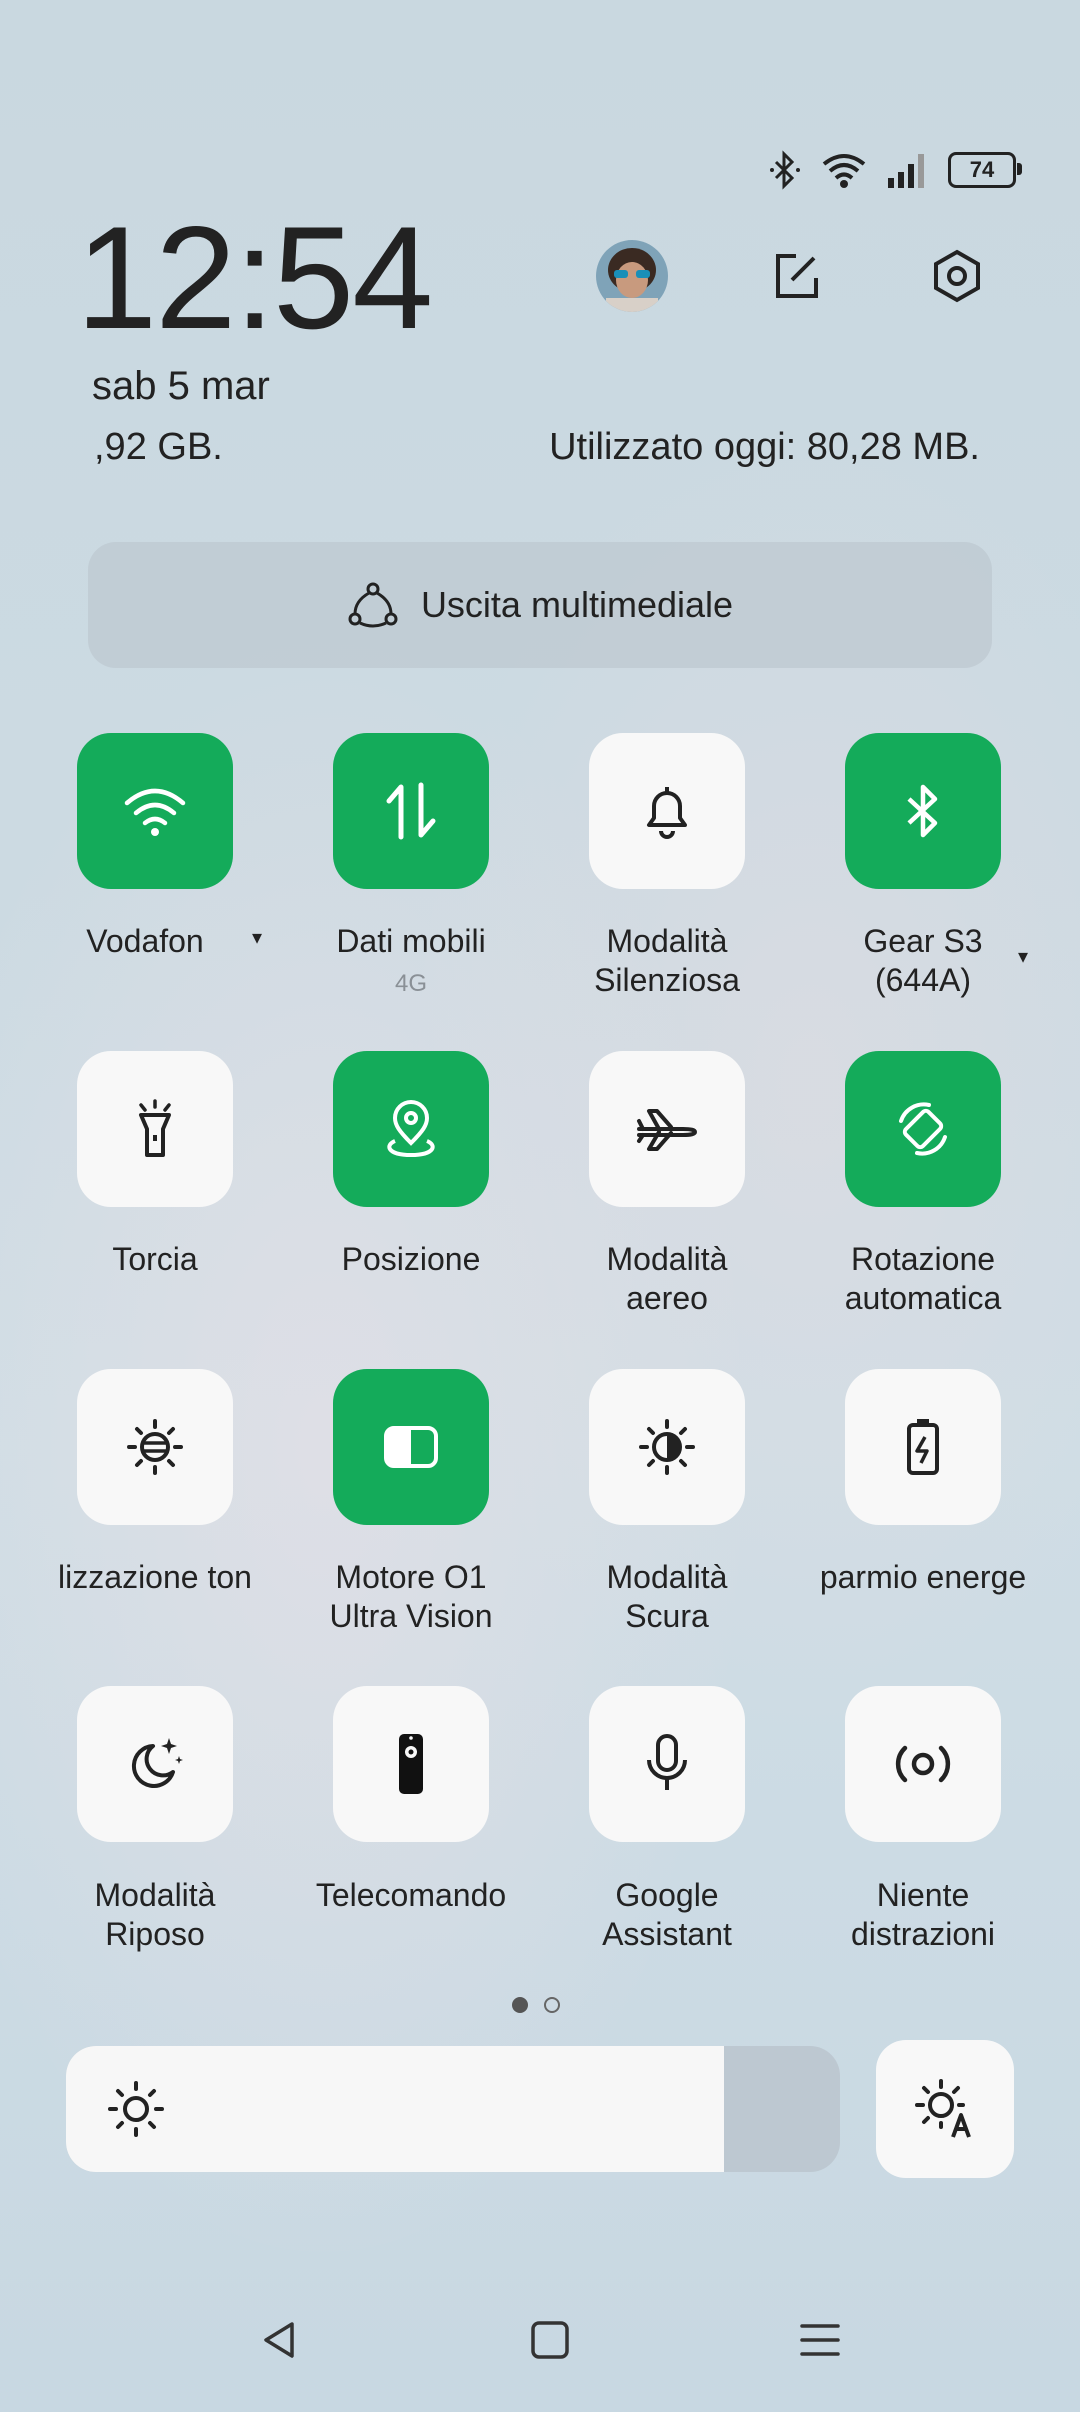  I want to click on tile-sleep-mode, so click(155, 1764).